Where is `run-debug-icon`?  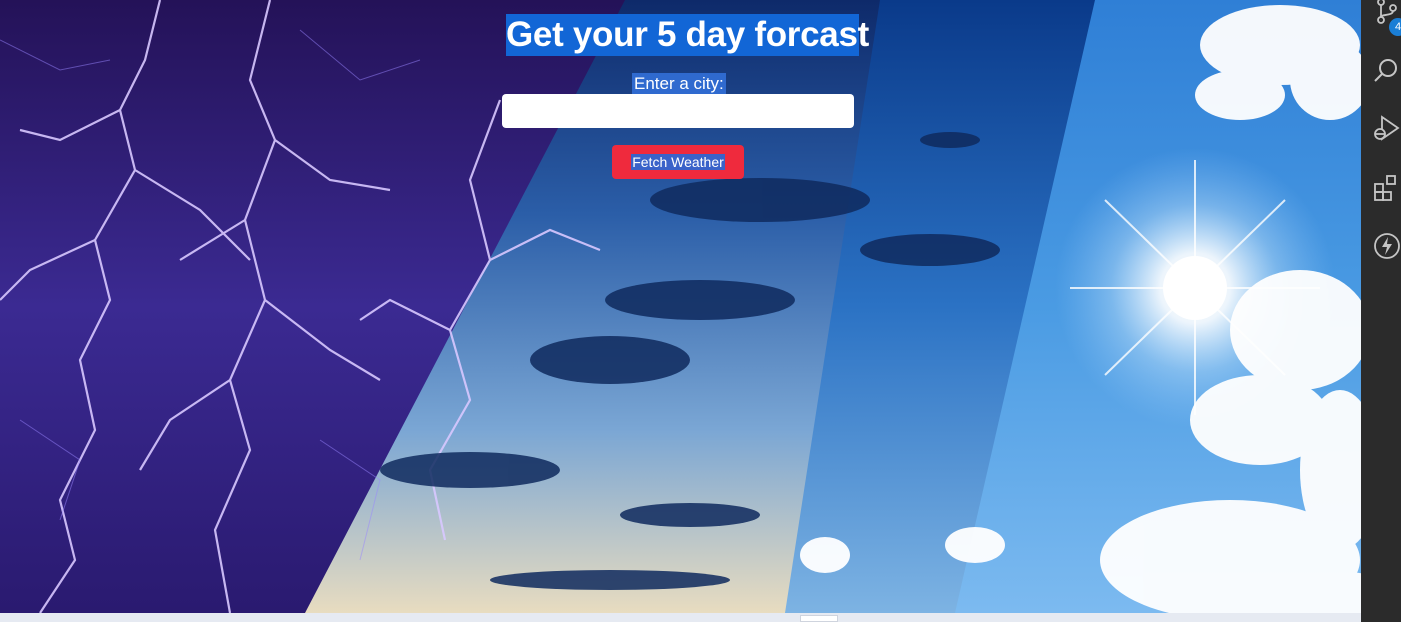 run-debug-icon is located at coordinates (1386, 129).